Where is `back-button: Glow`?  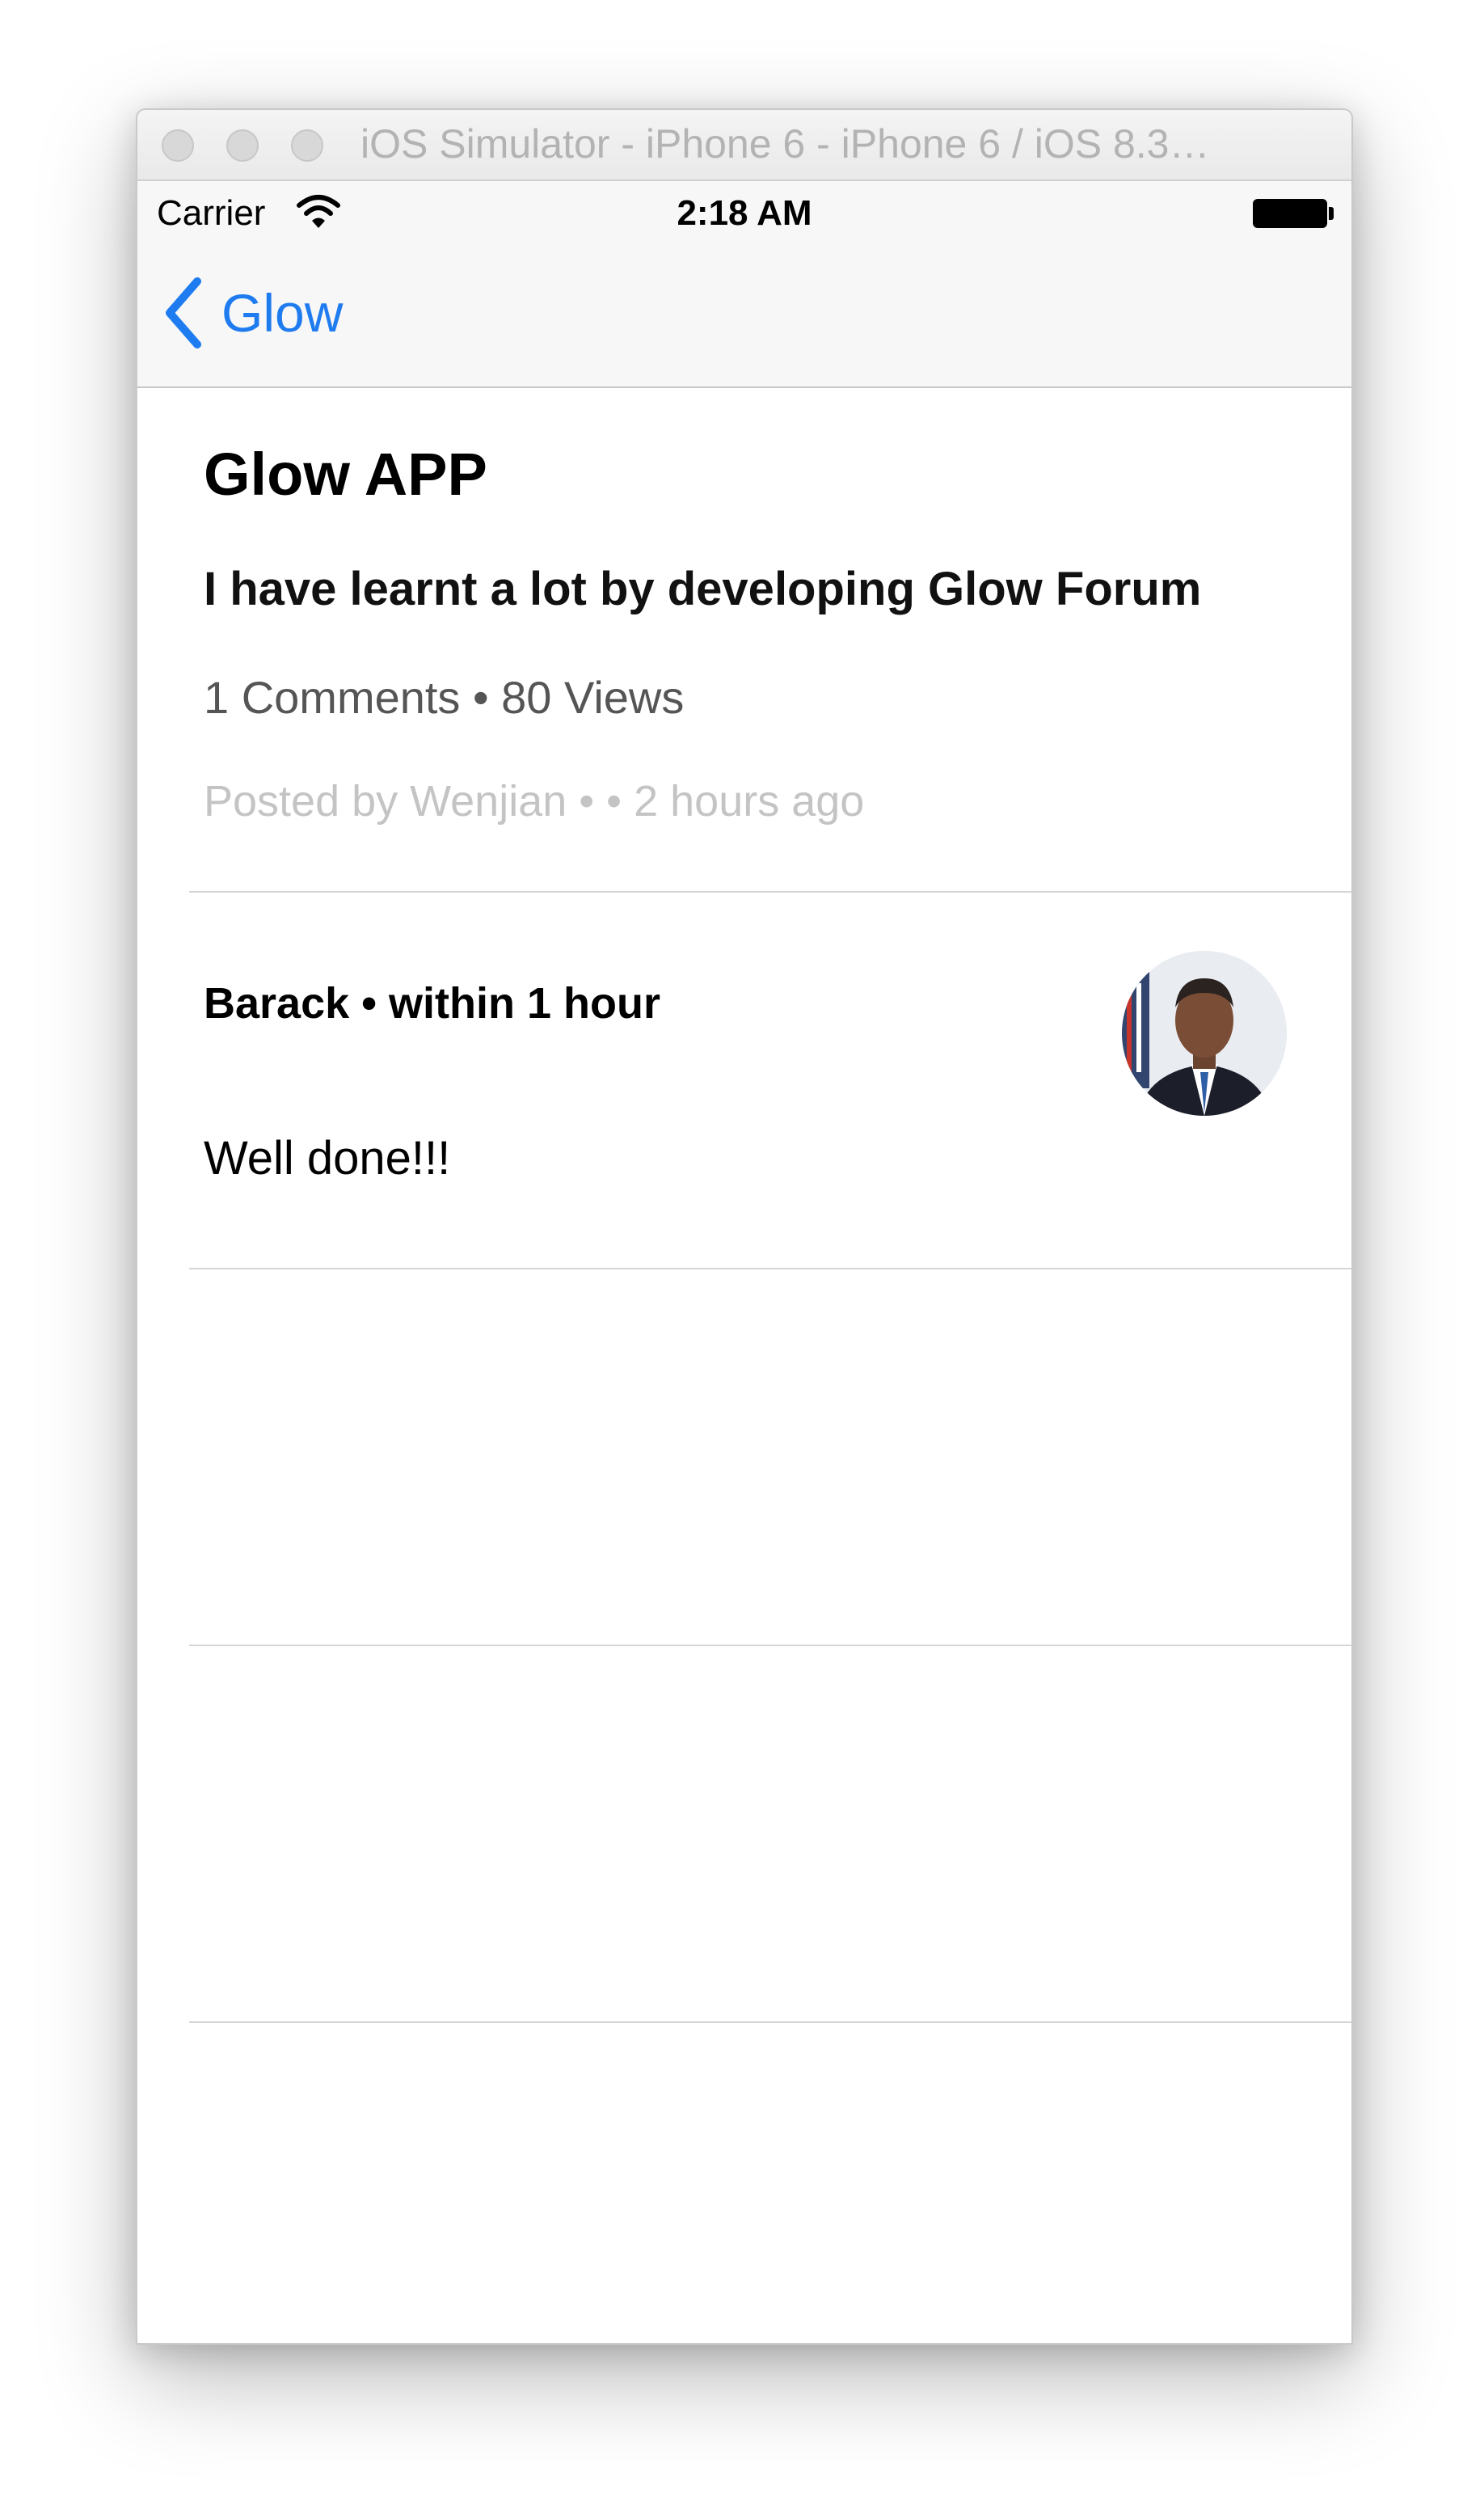
back-button: Glow is located at coordinates (252, 313).